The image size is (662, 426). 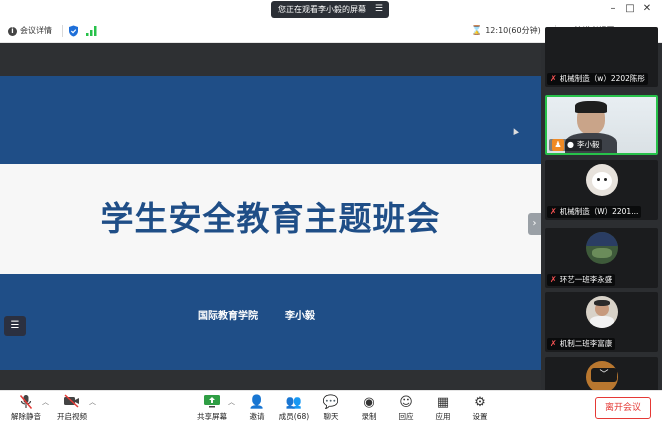 What do you see at coordinates (331, 416) in the screenshot?
I see `chat-label: 聊天` at bounding box center [331, 416].